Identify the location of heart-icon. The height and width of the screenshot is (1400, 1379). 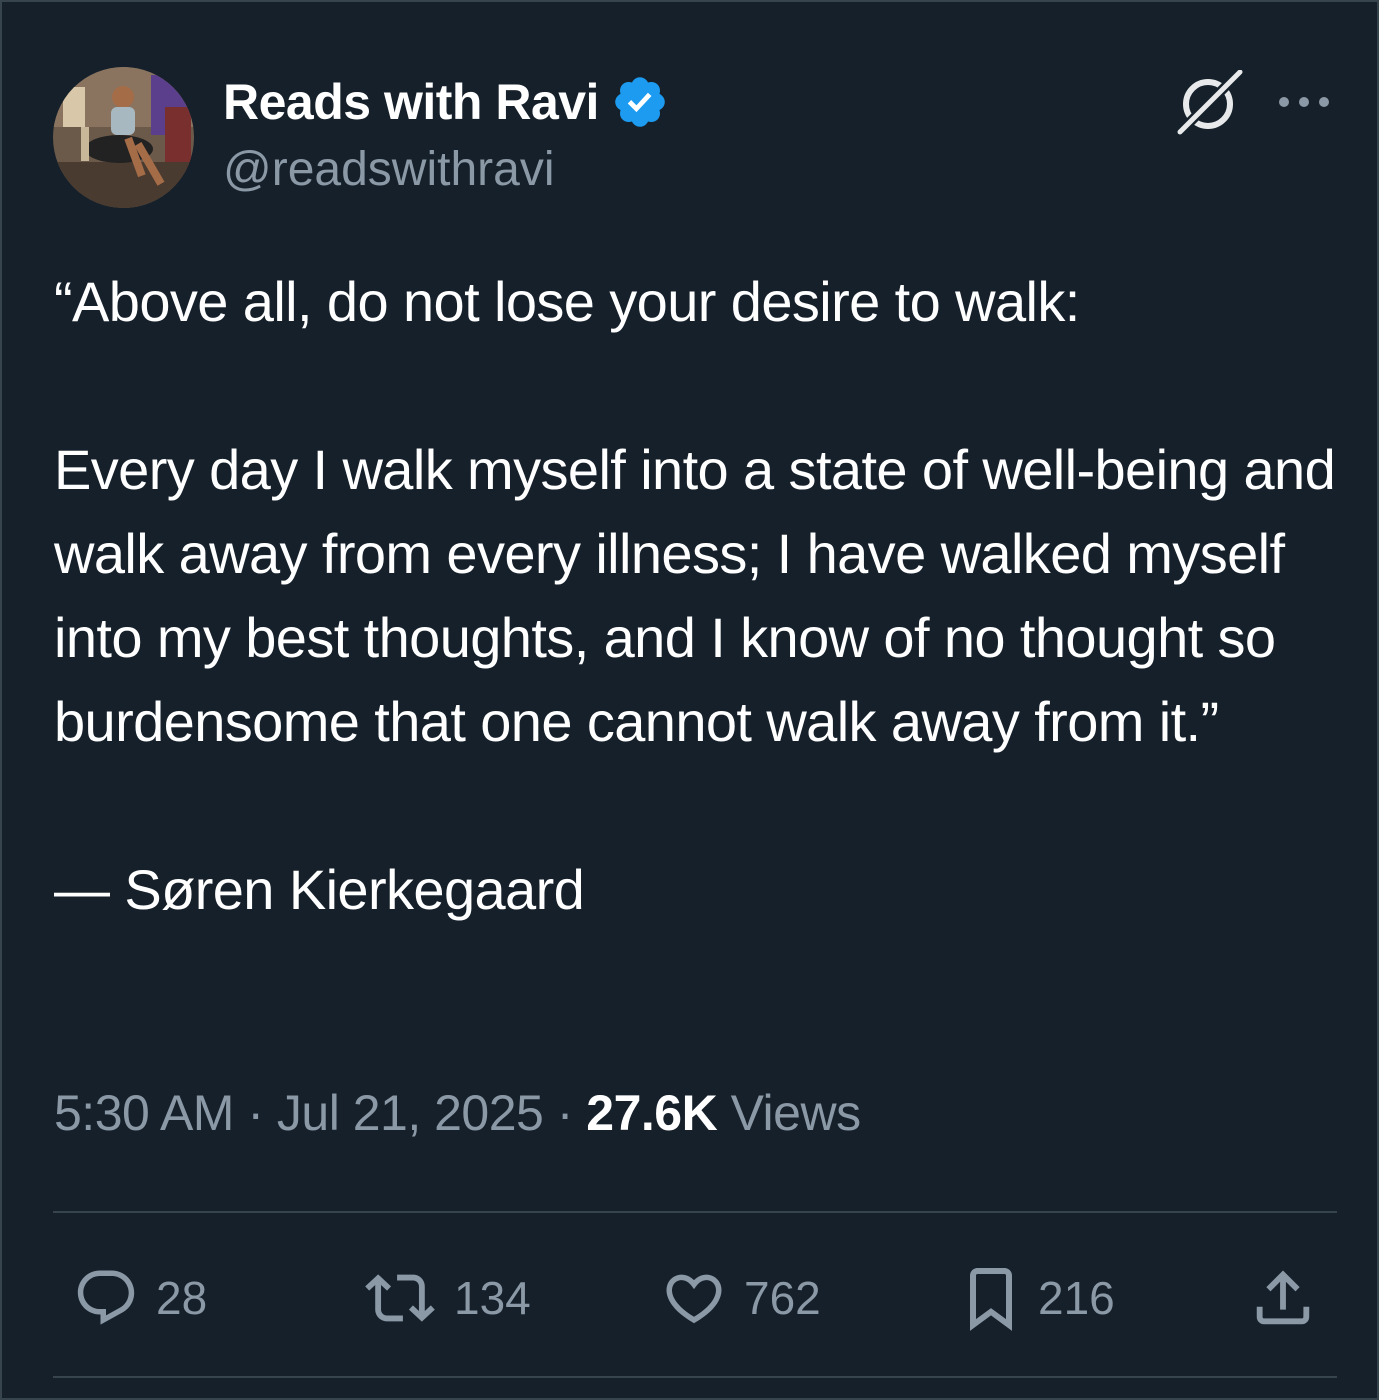
(694, 1299).